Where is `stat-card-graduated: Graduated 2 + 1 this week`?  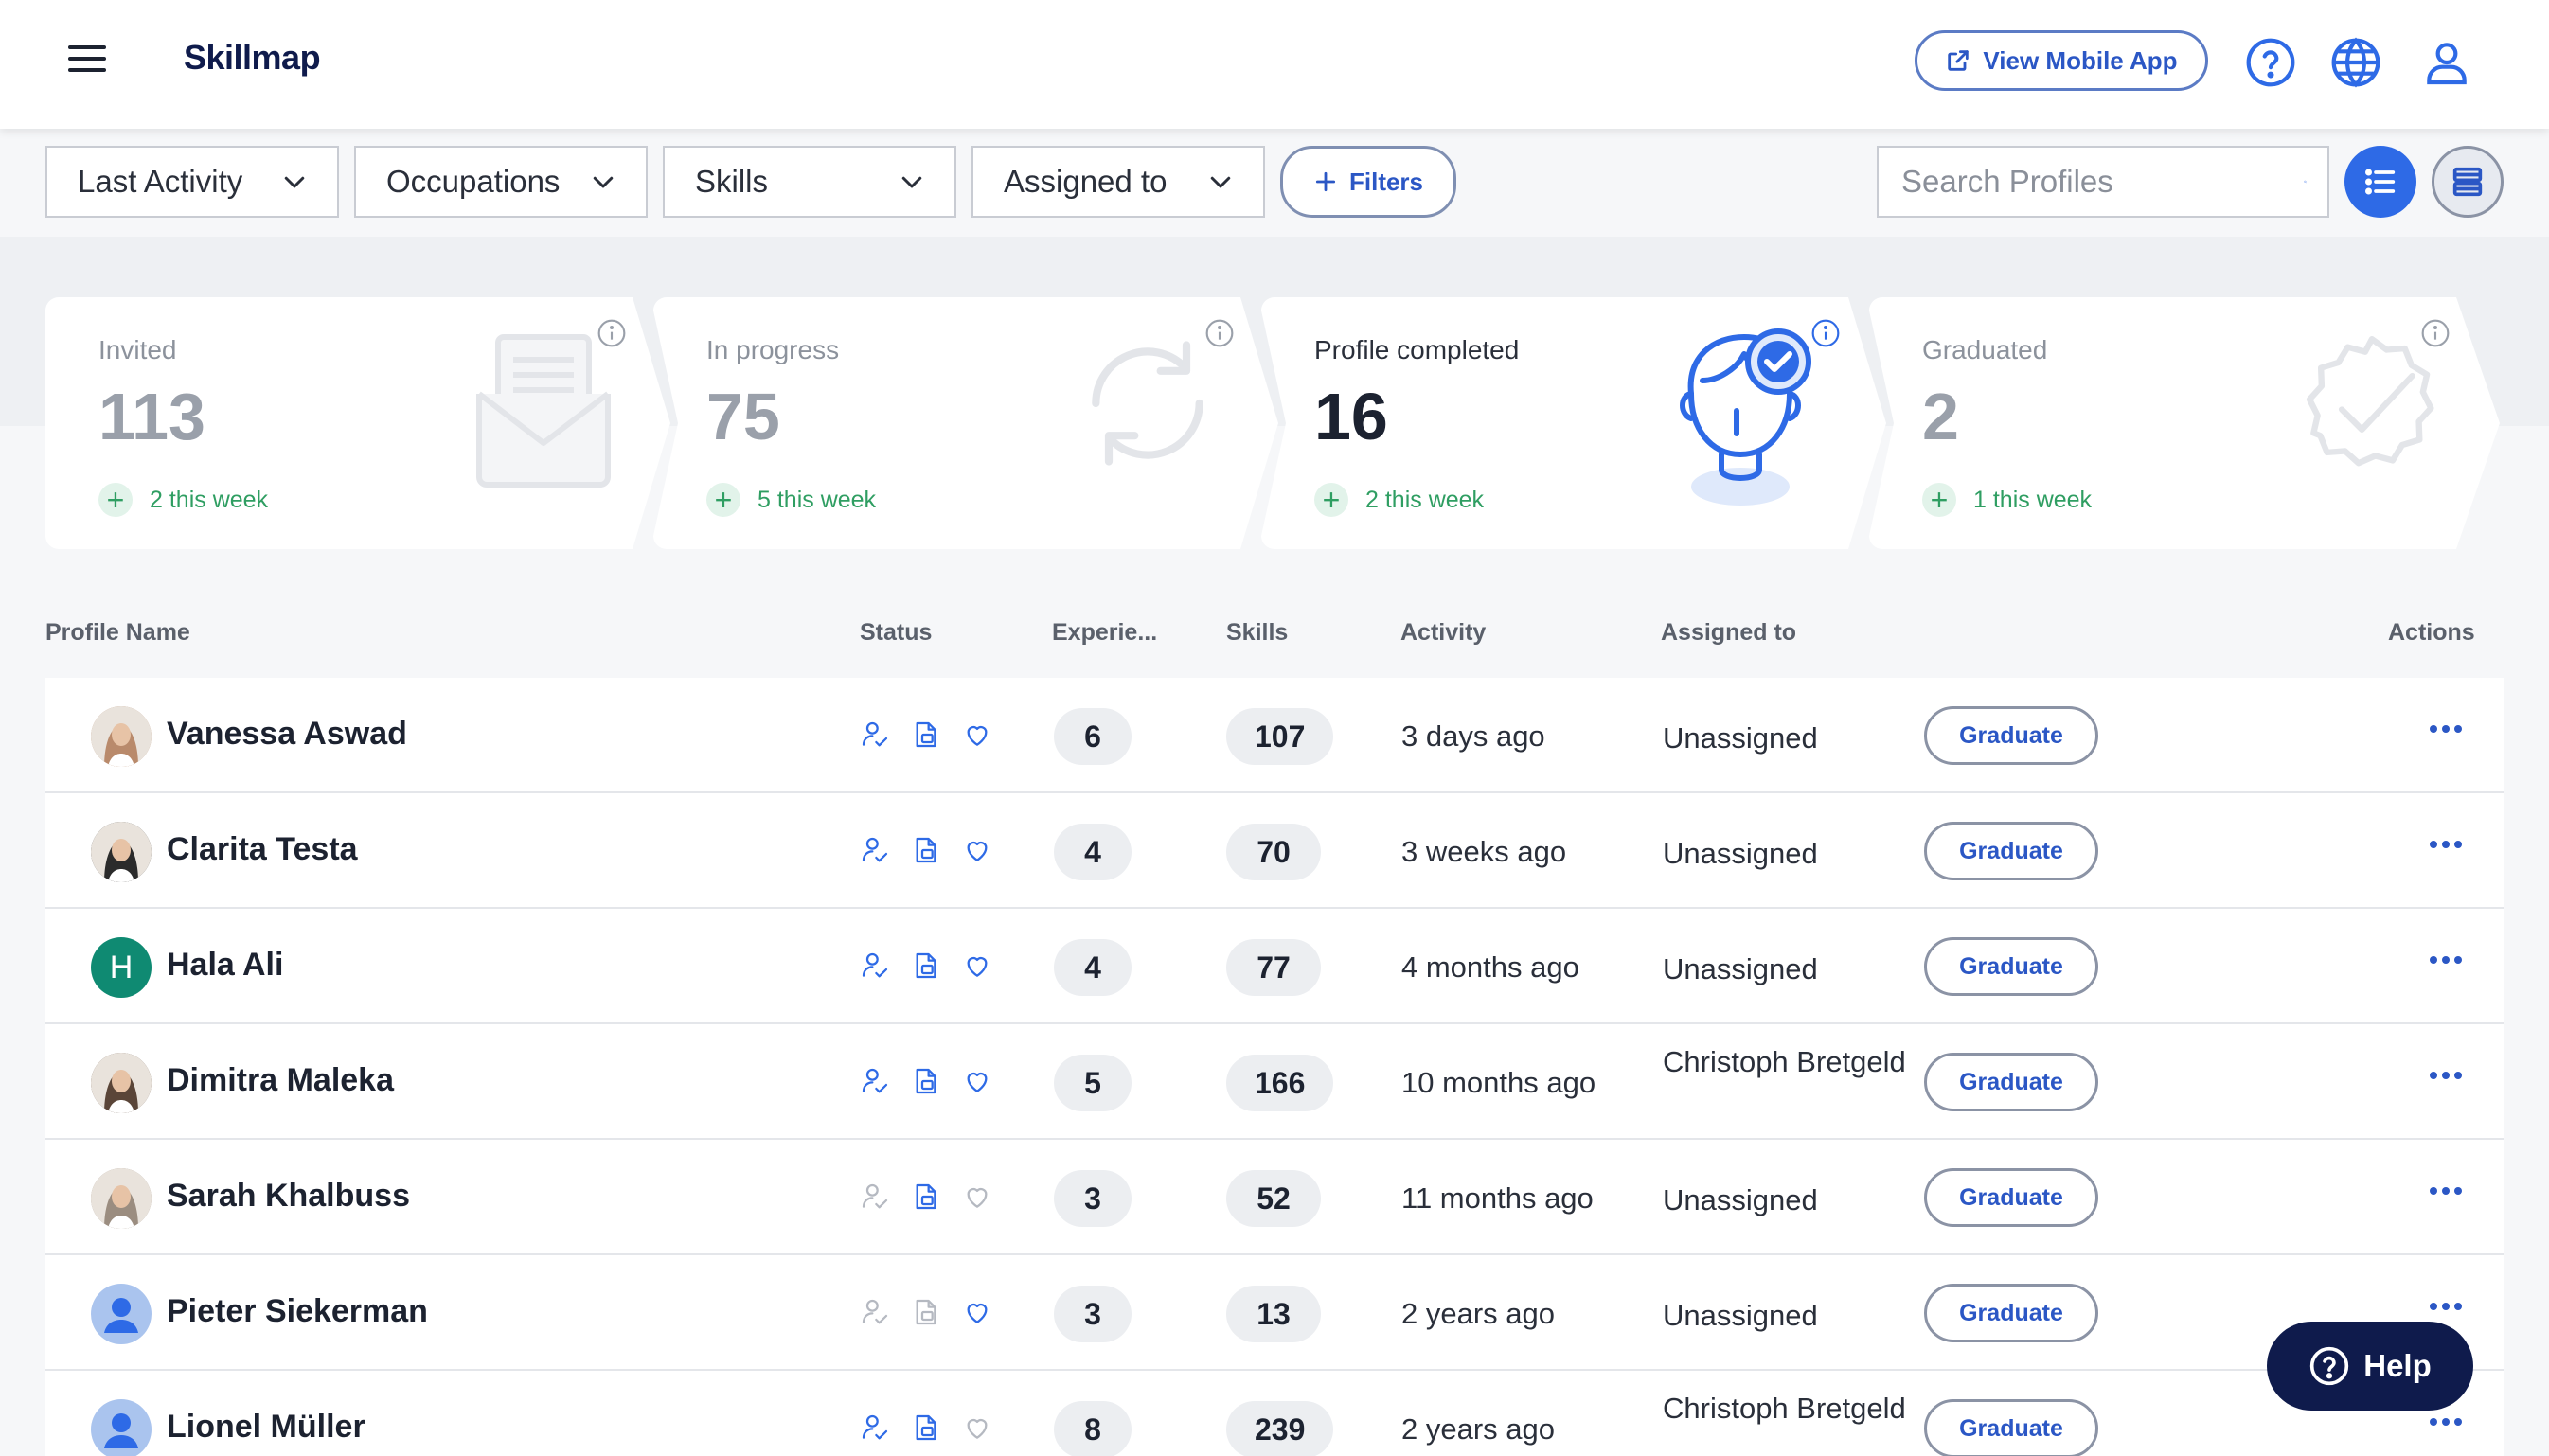 stat-card-graduated: Graduated 2 + 1 this week is located at coordinates (2186, 423).